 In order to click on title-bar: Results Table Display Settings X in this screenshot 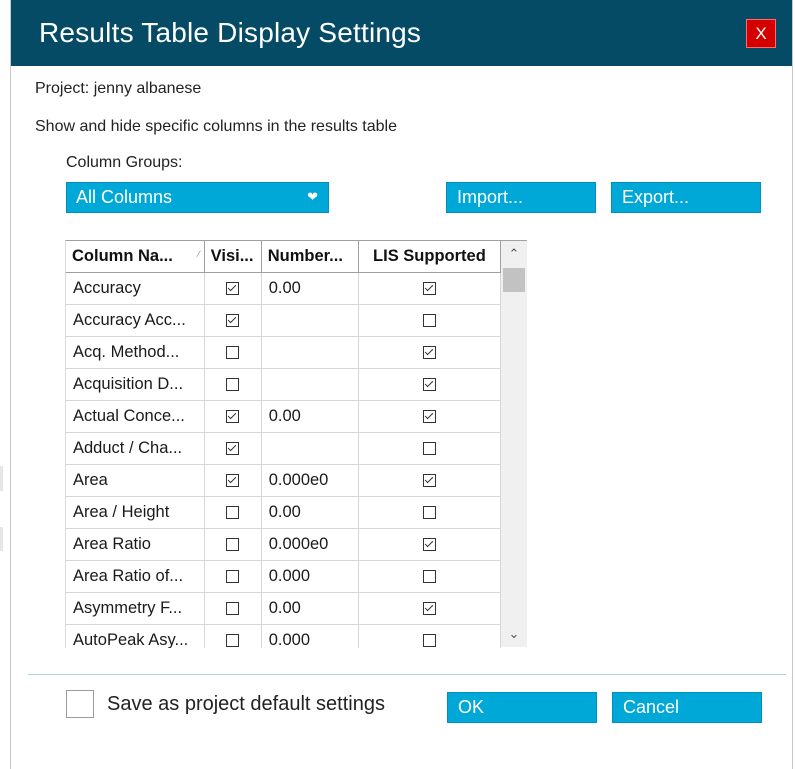, I will do `click(401, 33)`.